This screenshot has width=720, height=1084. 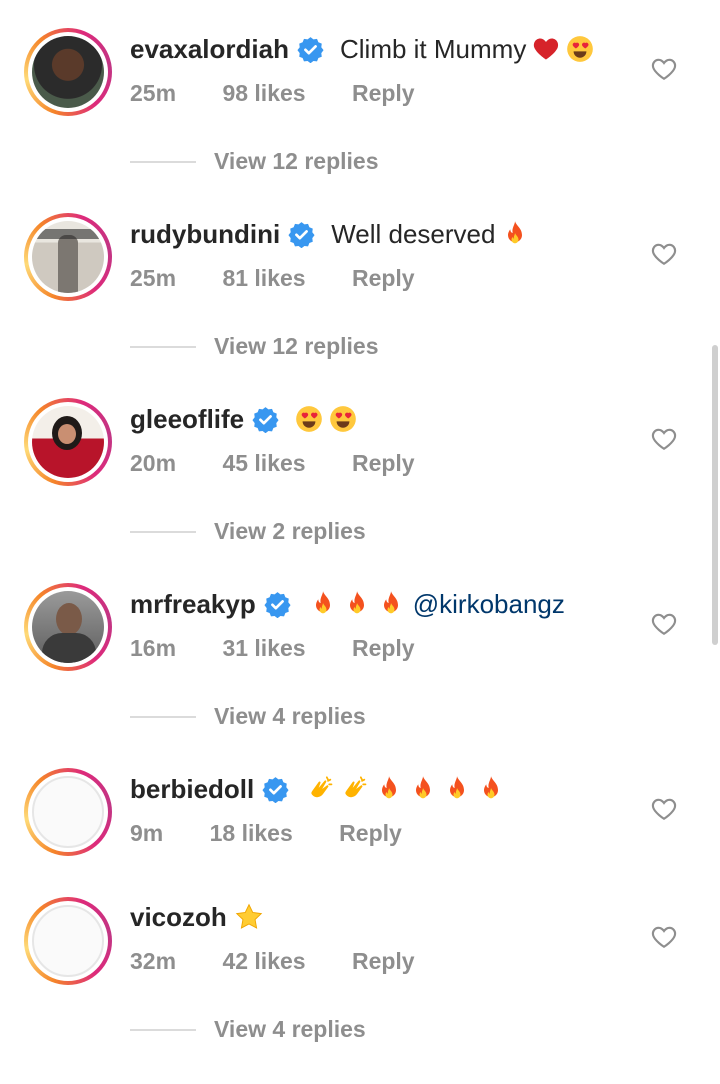 What do you see at coordinates (263, 463) in the screenshot?
I see `likes-count: 45 likes` at bounding box center [263, 463].